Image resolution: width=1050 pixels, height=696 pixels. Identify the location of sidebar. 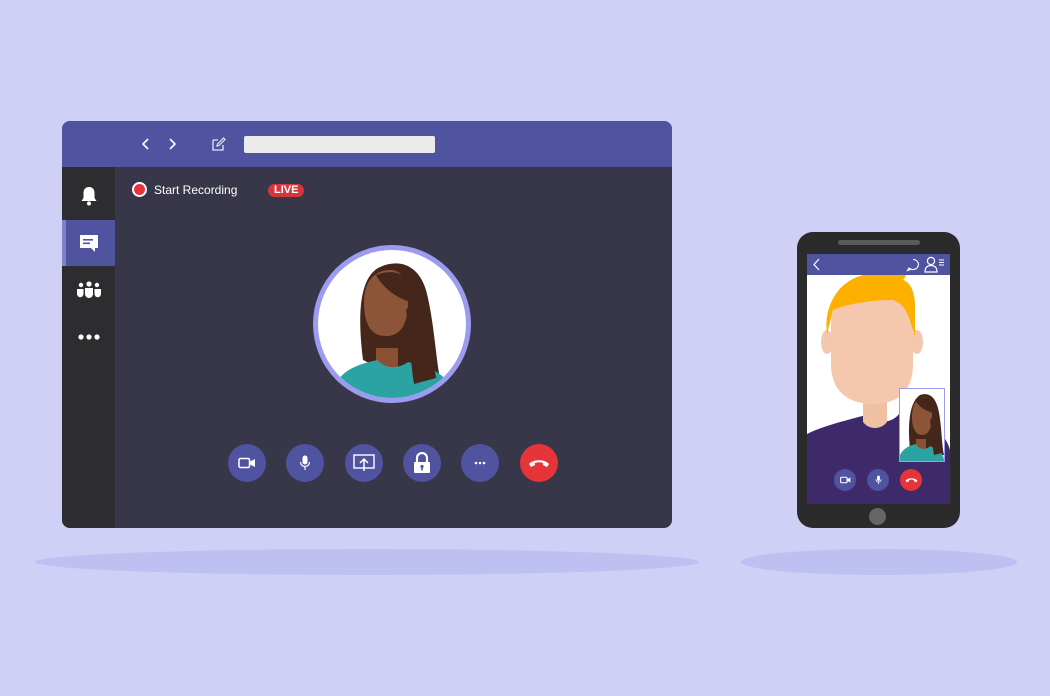
(88, 347).